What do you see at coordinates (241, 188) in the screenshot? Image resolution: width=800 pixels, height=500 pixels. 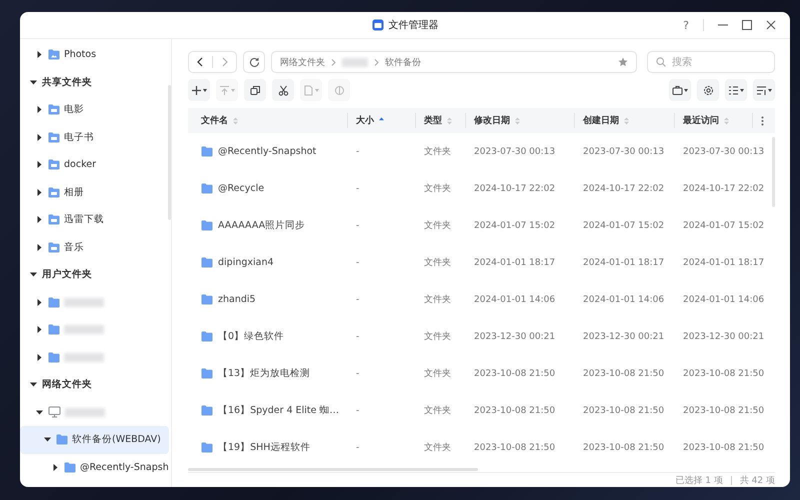 I see `file-name: @Recycle` at bounding box center [241, 188].